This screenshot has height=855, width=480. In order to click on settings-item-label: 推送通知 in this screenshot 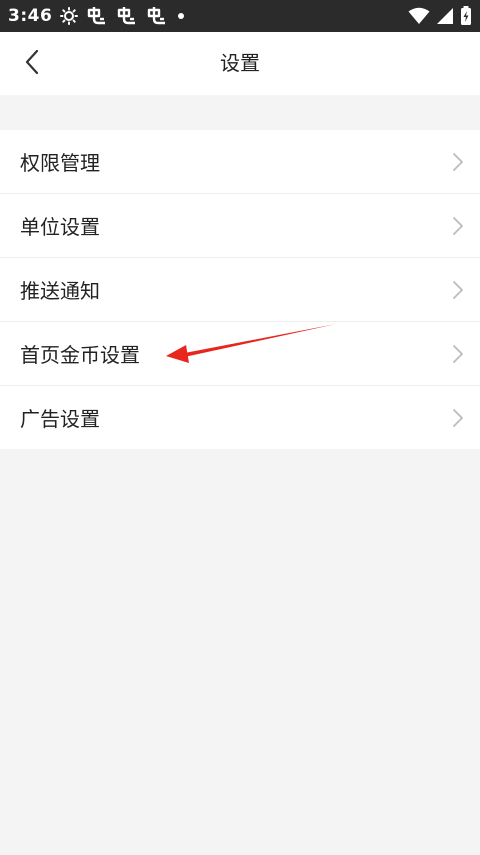, I will do `click(60, 291)`.